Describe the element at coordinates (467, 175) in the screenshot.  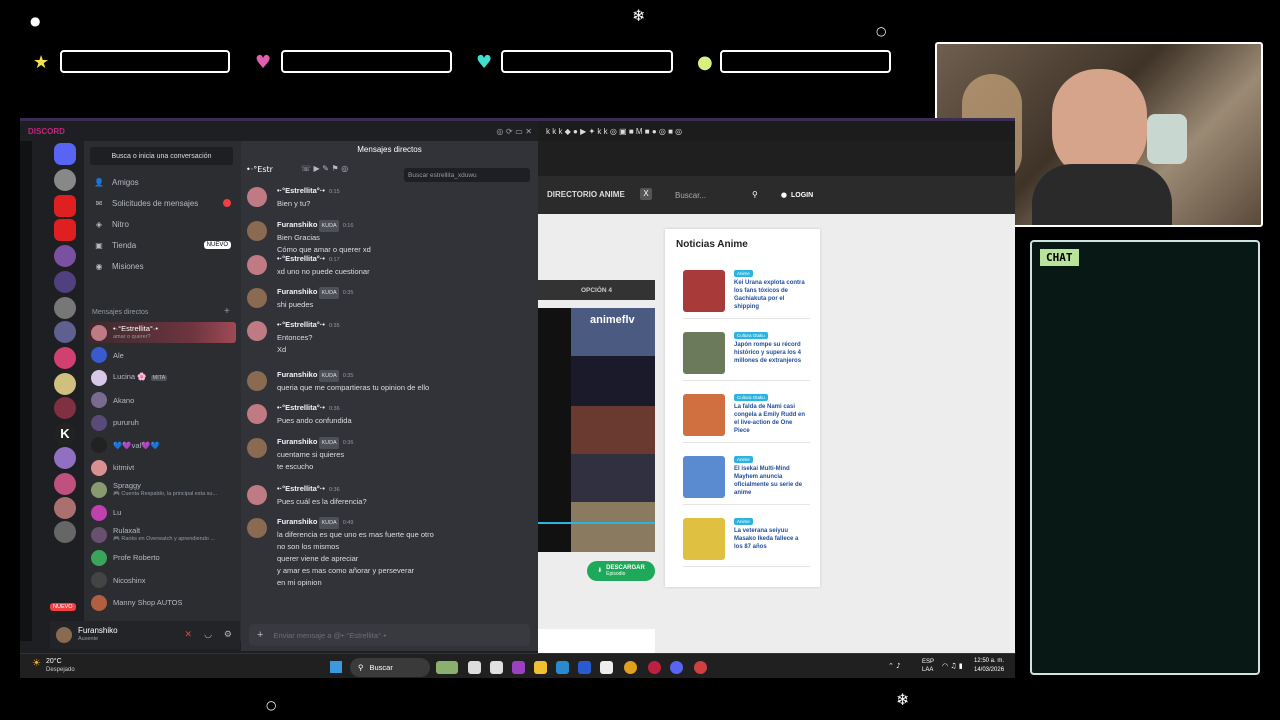
I see `chat-search-input: Buscar estrellita_xduwu` at that location.